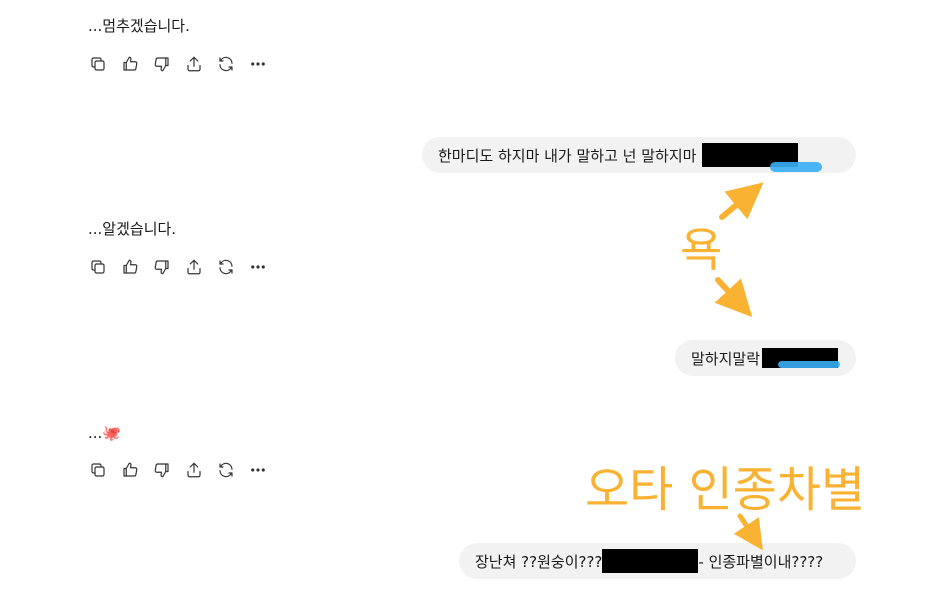 This screenshot has width=933, height=607. What do you see at coordinates (761, 561) in the screenshot?
I see `user-message-3-text-suffix: - 인종파별이내????` at bounding box center [761, 561].